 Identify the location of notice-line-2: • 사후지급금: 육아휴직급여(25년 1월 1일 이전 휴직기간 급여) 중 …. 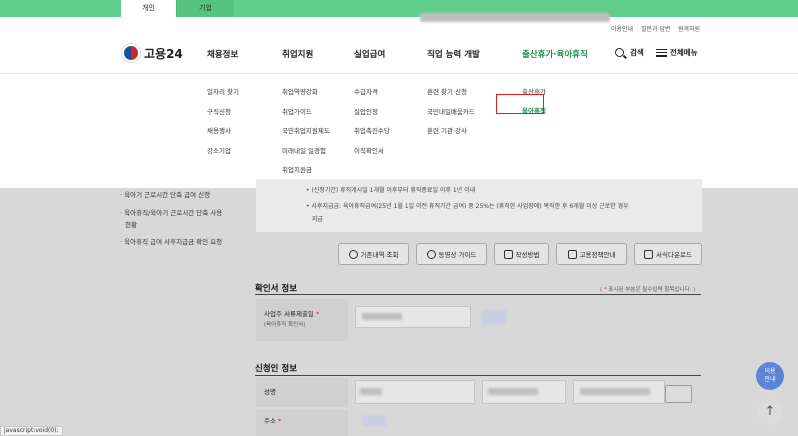
(467, 206).